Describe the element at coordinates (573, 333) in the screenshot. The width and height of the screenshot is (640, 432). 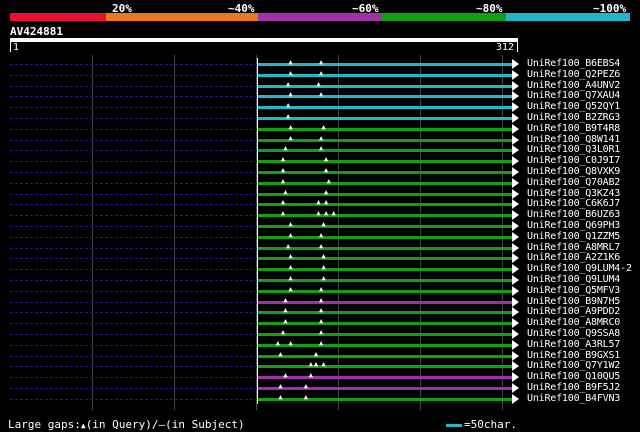
I see `hit-label: UniRef100_Q9SSA8` at that location.